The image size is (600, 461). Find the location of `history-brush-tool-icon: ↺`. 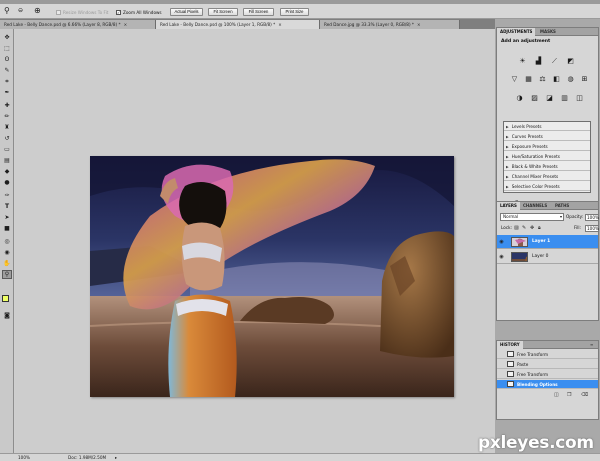

history-brush-tool-icon: ↺ is located at coordinates (7, 138).